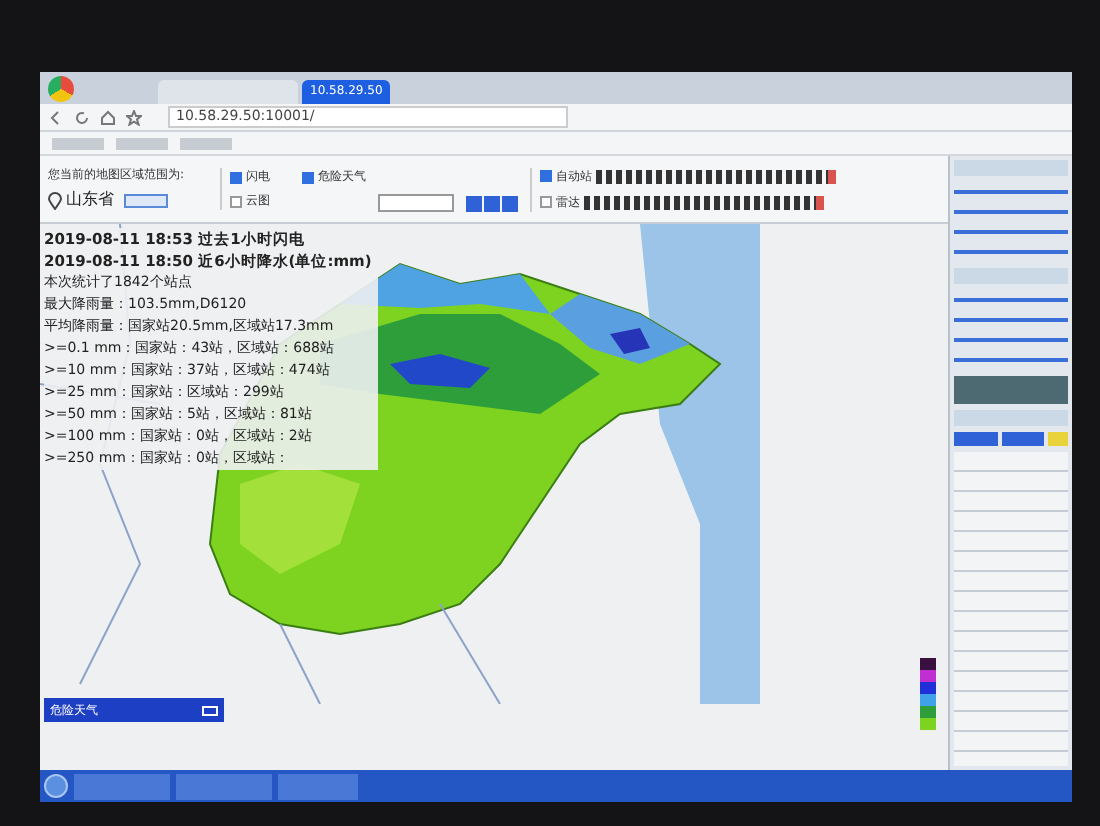  Describe the element at coordinates (1022, 439) in the screenshot. I see `next-button` at that location.